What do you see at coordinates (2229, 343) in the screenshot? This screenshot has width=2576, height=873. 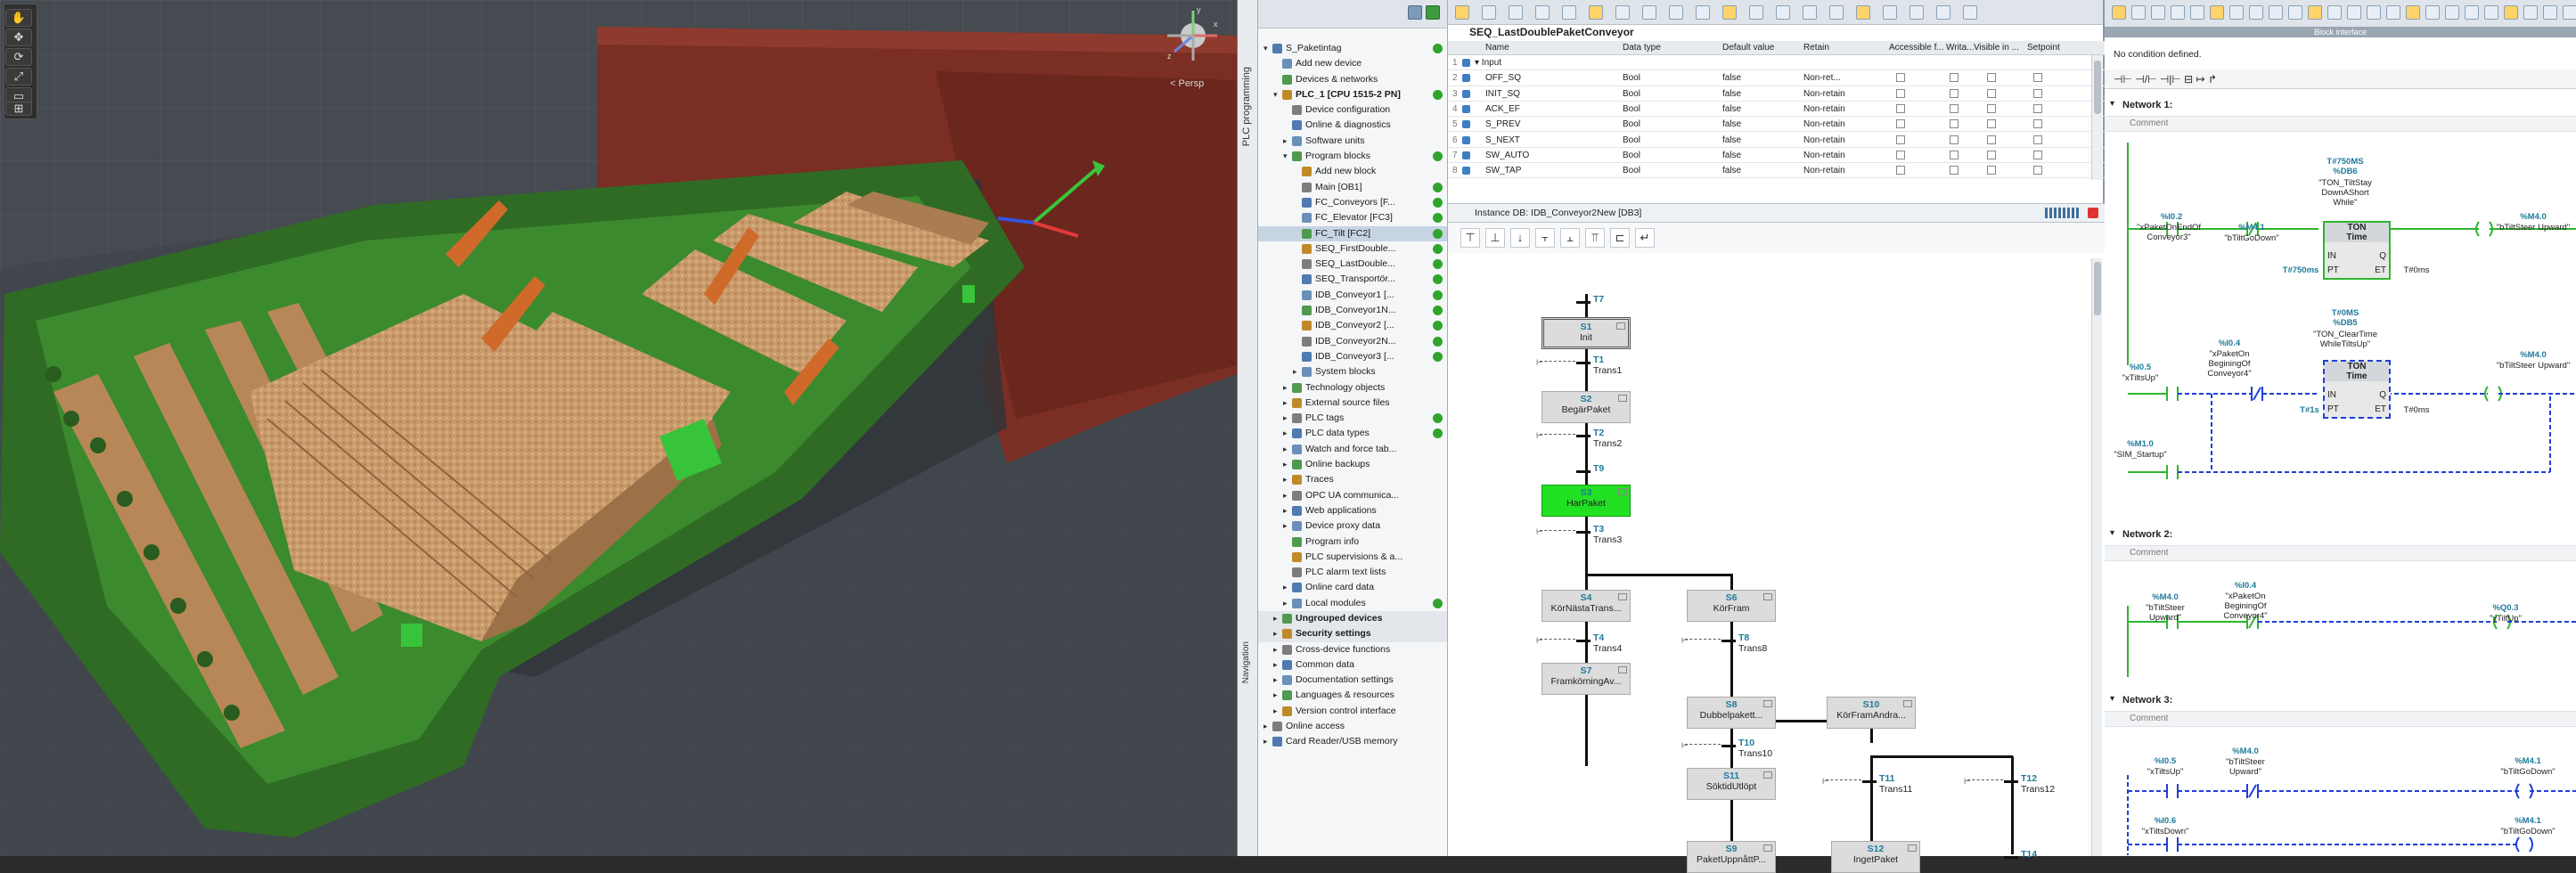 I see `ladder-operand: %I0.4` at bounding box center [2229, 343].